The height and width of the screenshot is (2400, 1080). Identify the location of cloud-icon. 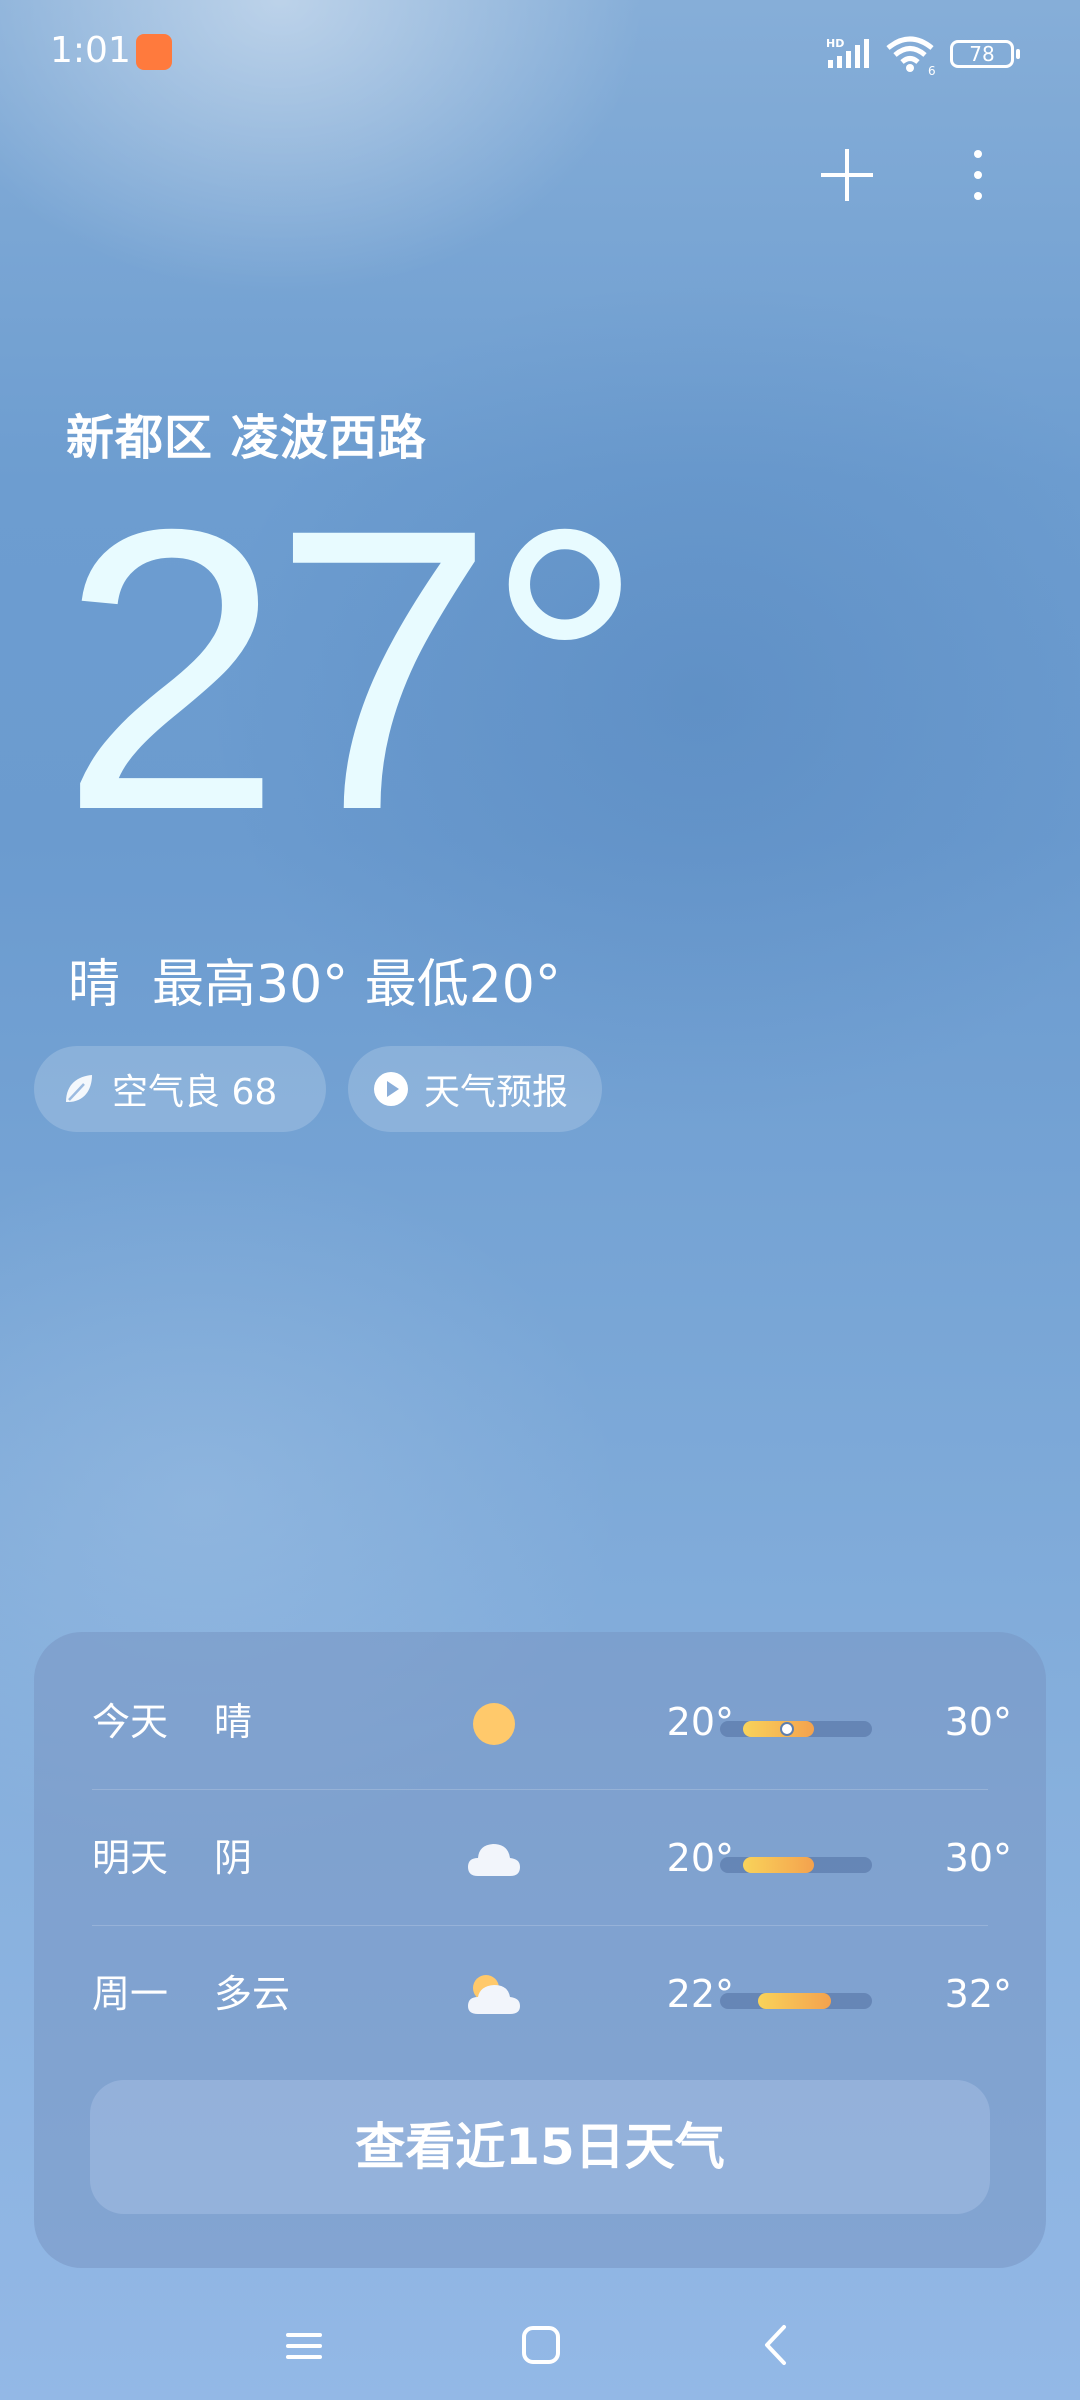
(494, 1860).